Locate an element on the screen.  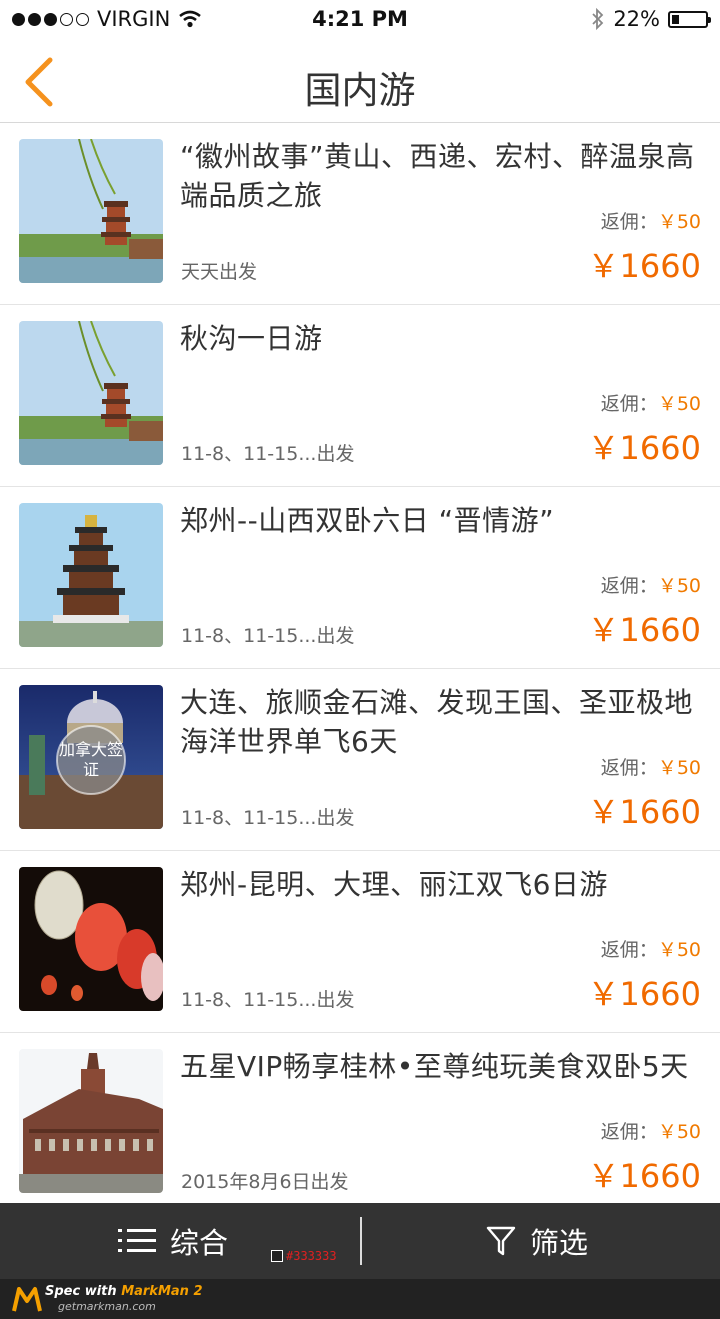
spec-color-label: #333333 is located at coordinates (311, 1256).